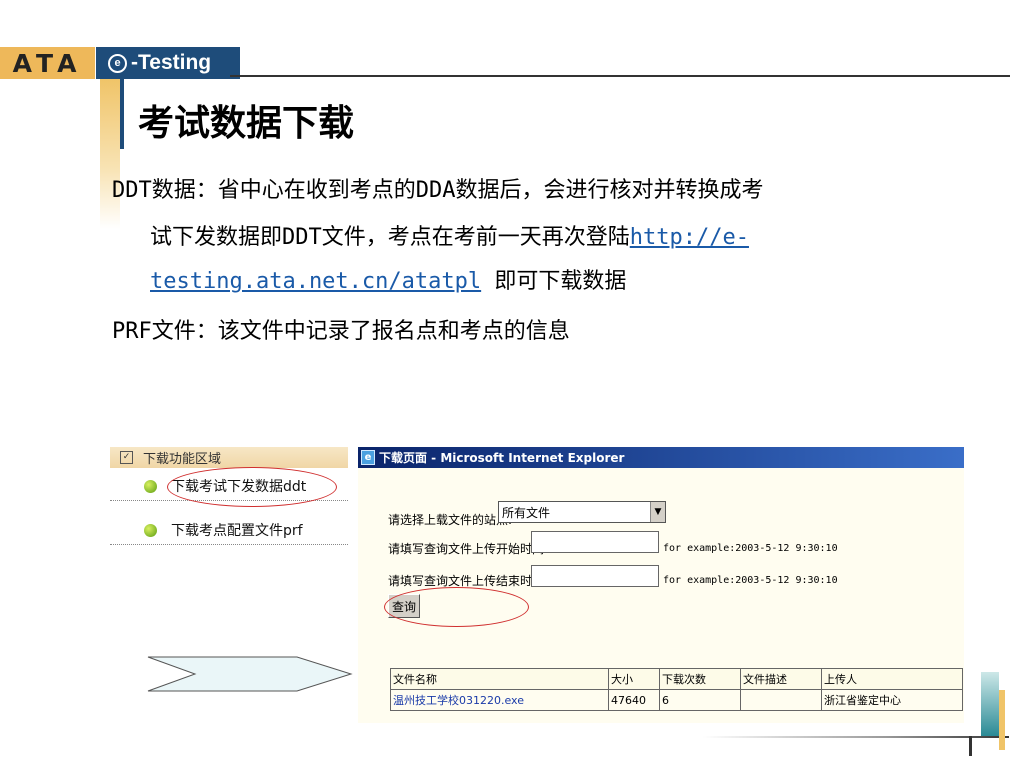 This screenshot has height=768, width=1024. I want to click on col-header-description: 文件描述, so click(781, 679).